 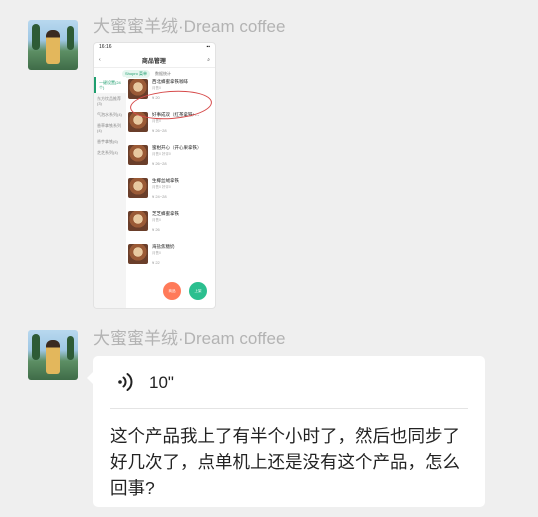 I want to click on phone-category: 东方饮品推荐(3), so click(x=109, y=101).